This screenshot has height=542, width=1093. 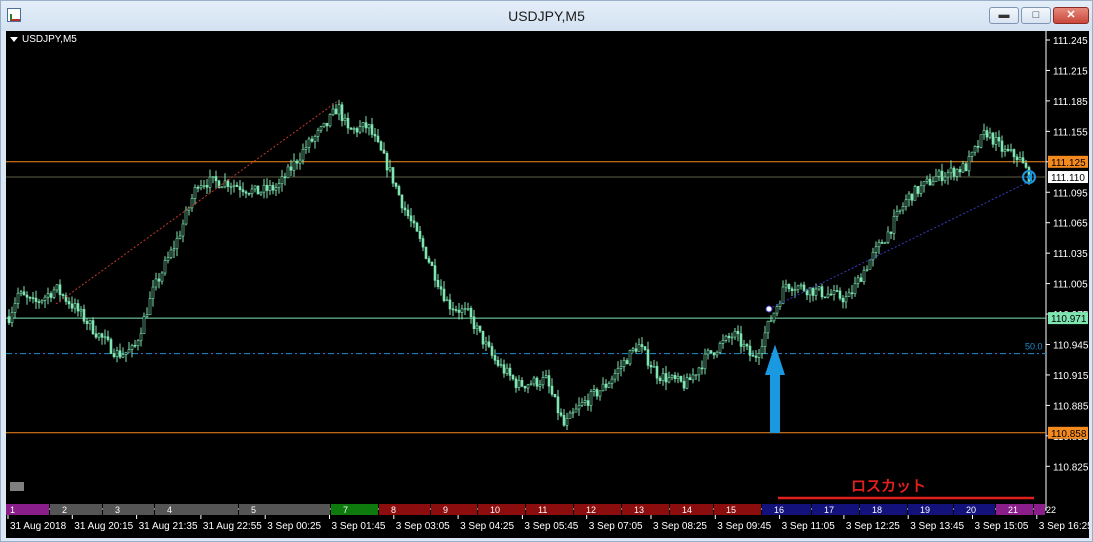 I want to click on time-axis-label: 31 Aug 21:35, so click(x=168, y=526).